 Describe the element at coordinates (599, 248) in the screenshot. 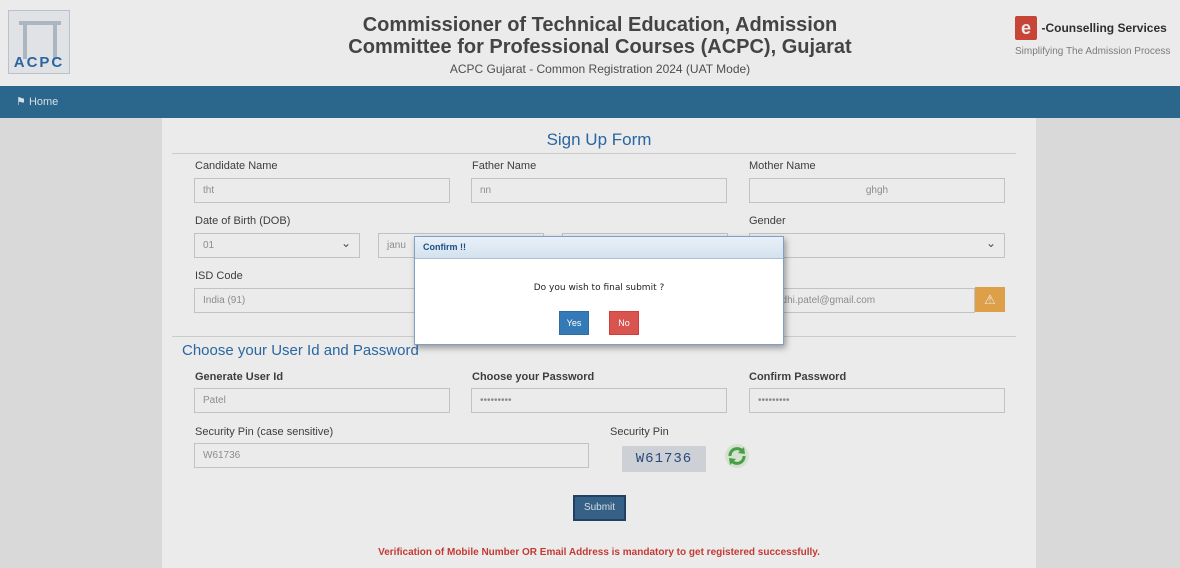

I see `confirm-dialog-title: Confirm !!` at that location.